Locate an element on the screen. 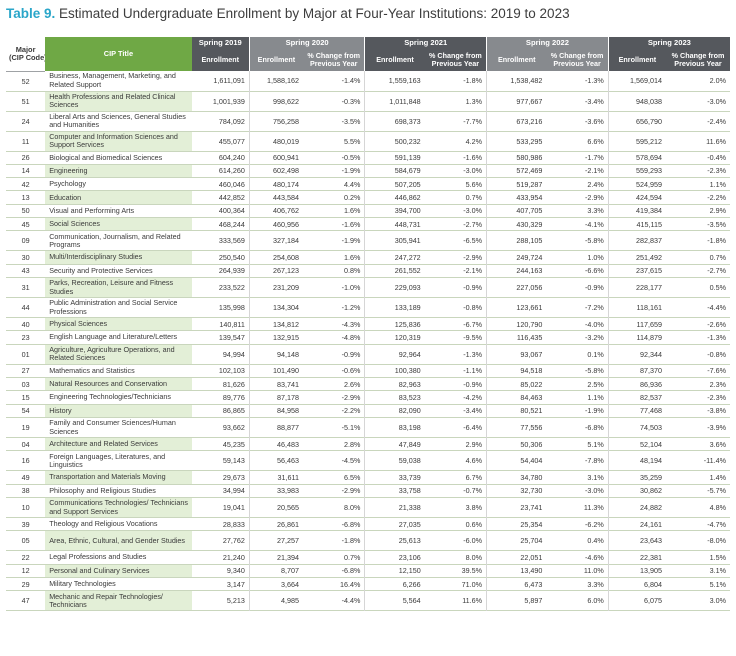  pct-change-2023: -2.6% is located at coordinates (716, 324).